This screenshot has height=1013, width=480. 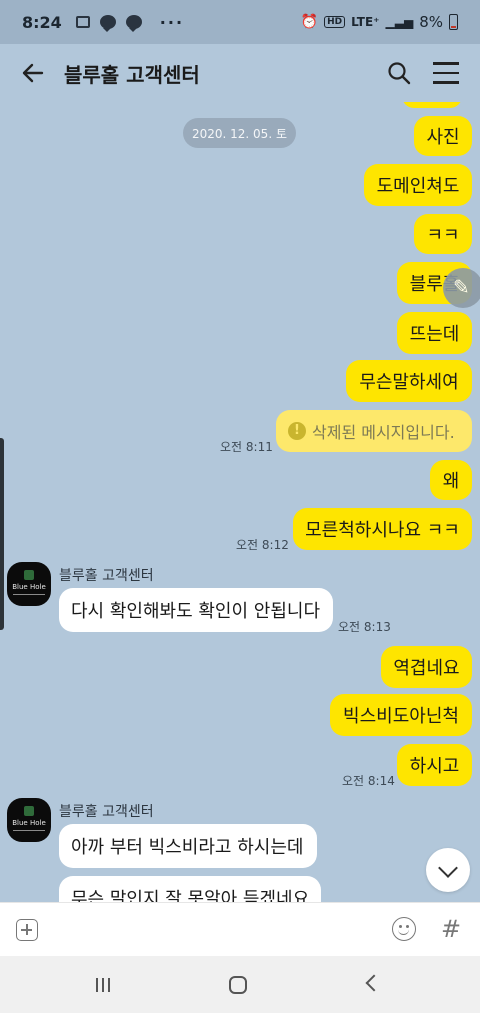 I want to click on message-bubble: 무슨말하세여, so click(x=409, y=381).